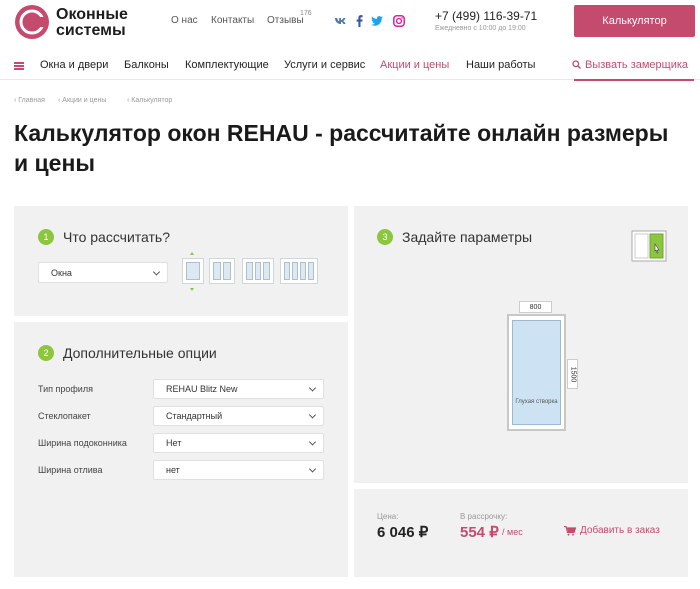 Image resolution: width=700 pixels, height=589 pixels. What do you see at coordinates (146, 65) in the screenshot?
I see `nav-balconies: Балконы` at bounding box center [146, 65].